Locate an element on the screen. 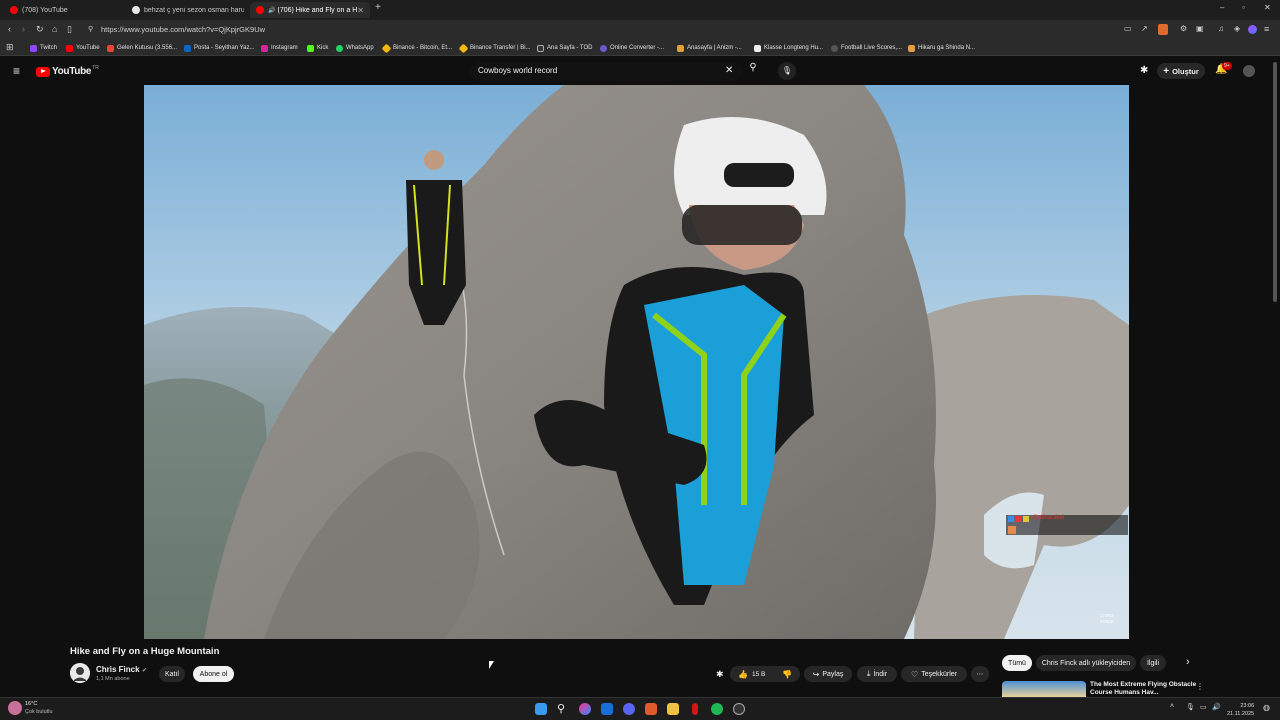 The image size is (1280, 720). channel-name-row: Chris Finck ✔ is located at coordinates (121, 669).